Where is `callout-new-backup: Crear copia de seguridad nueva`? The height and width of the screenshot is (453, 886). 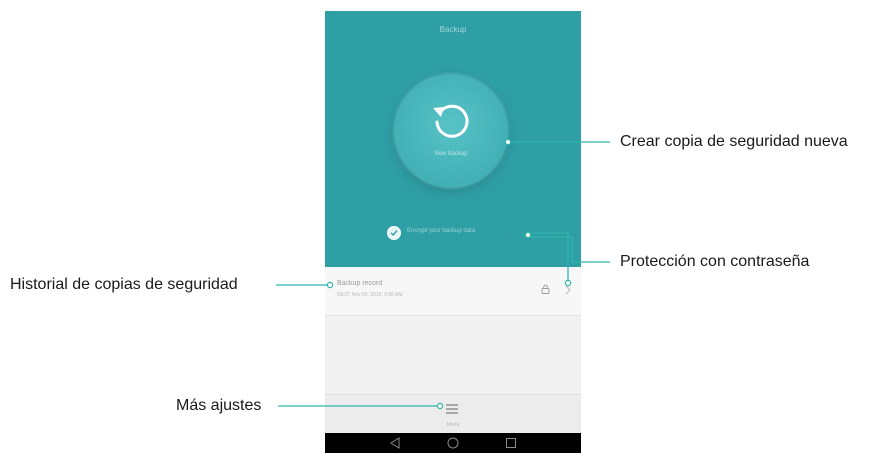
callout-new-backup: Crear copia de seguridad nueva is located at coordinates (734, 141).